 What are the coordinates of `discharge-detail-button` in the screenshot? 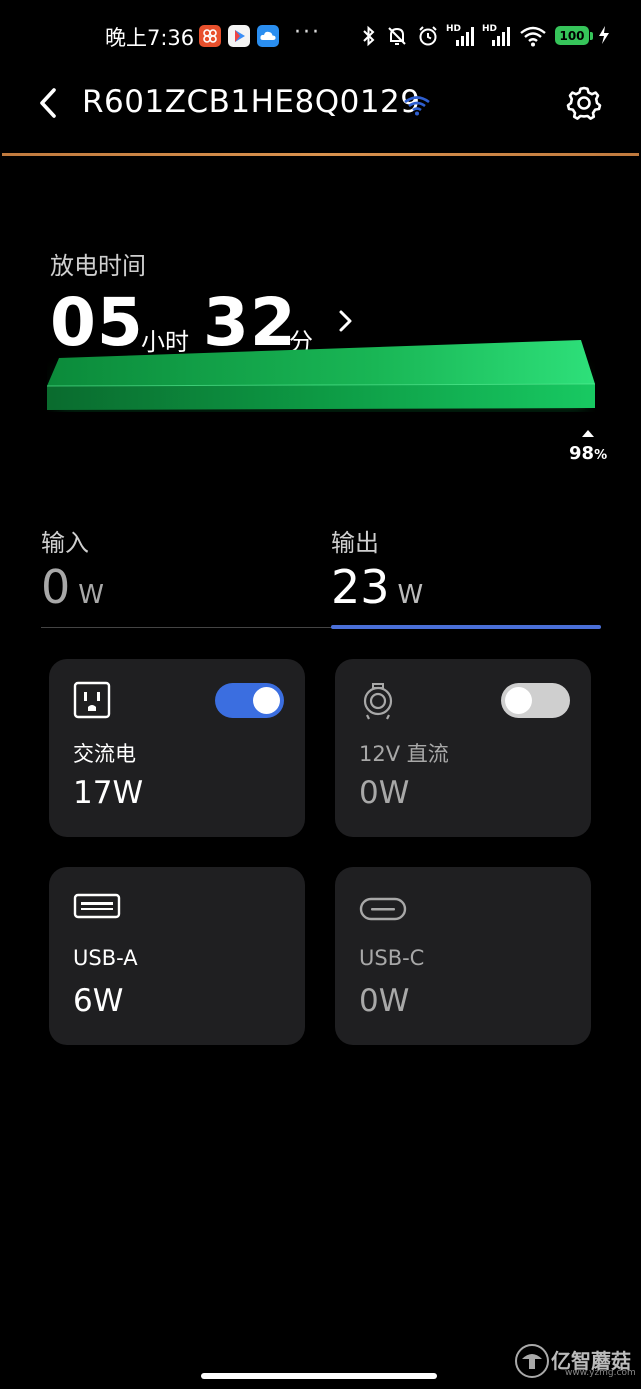 It's located at (345, 321).